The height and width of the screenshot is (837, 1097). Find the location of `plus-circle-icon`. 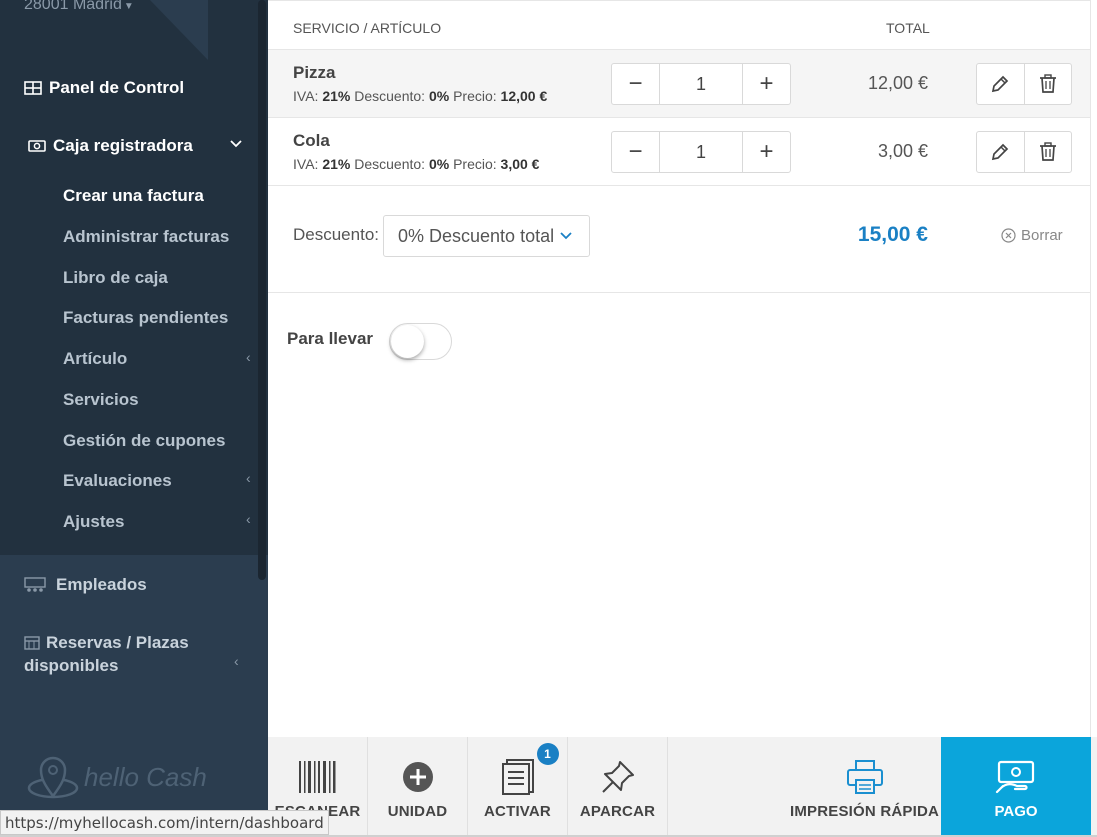

plus-circle-icon is located at coordinates (417, 777).